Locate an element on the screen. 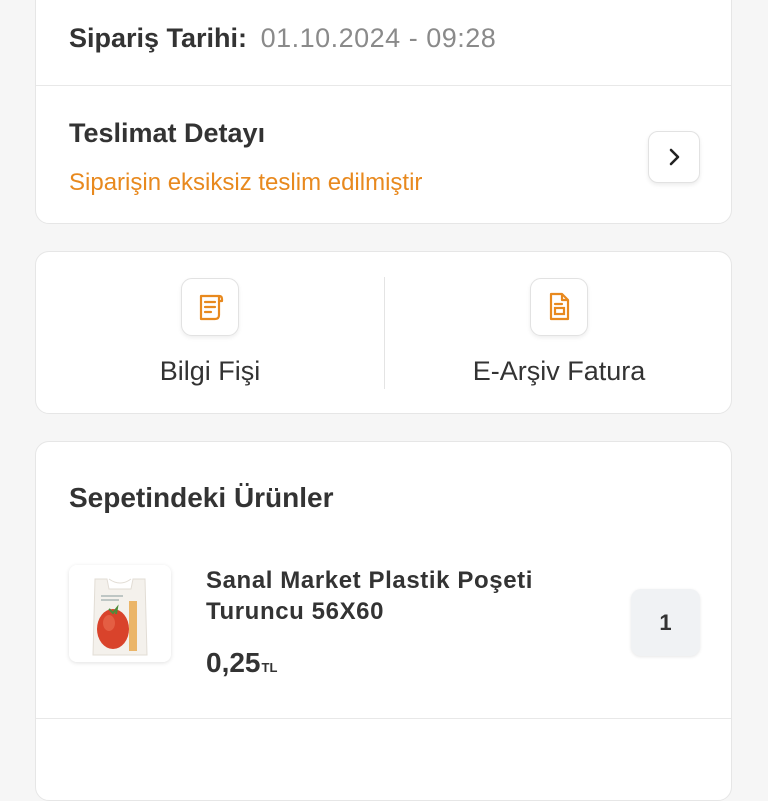 This screenshot has height=801, width=768. invoice-icon-box is located at coordinates (559, 307).